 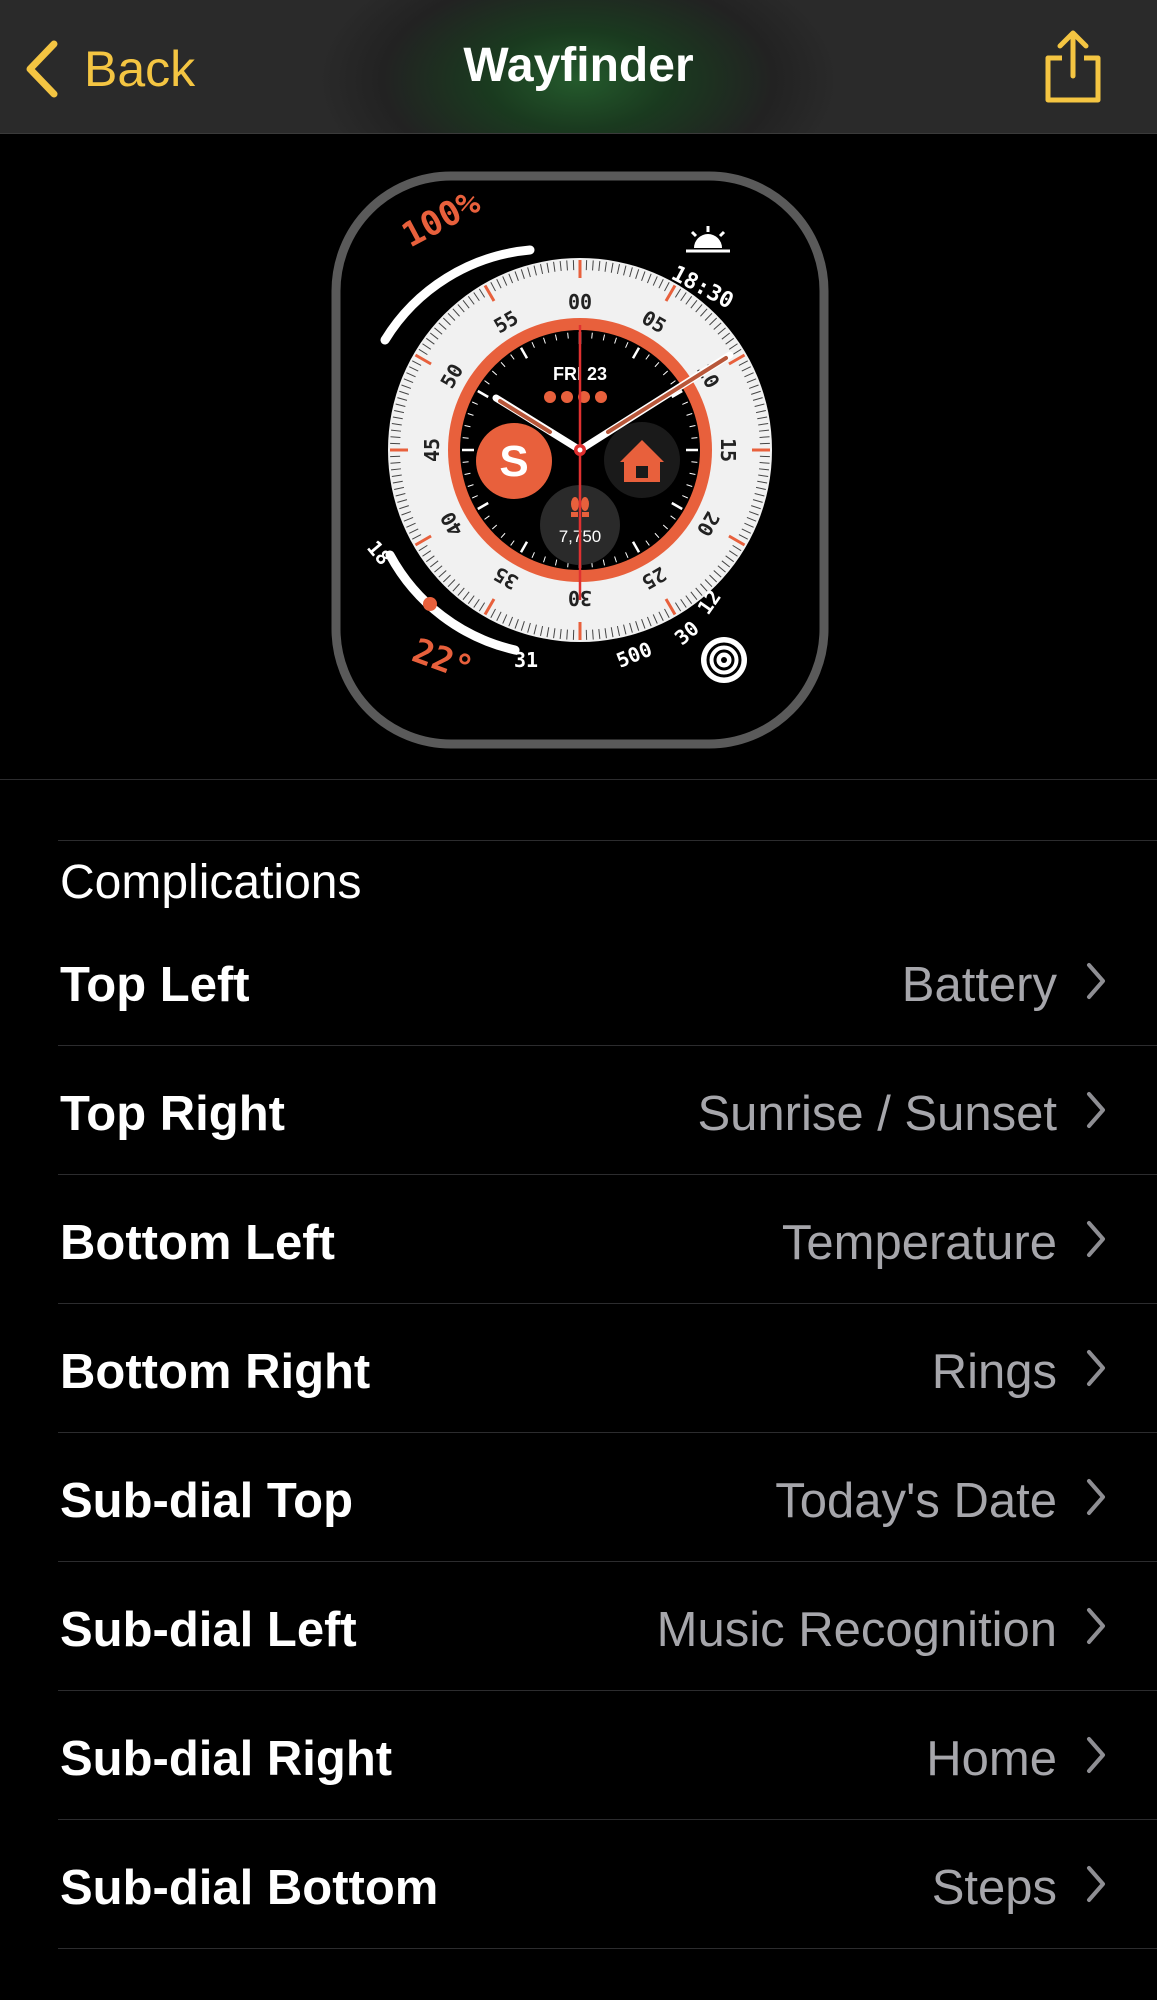 What do you see at coordinates (513, 461) in the screenshot?
I see `svg-text: S` at bounding box center [513, 461].